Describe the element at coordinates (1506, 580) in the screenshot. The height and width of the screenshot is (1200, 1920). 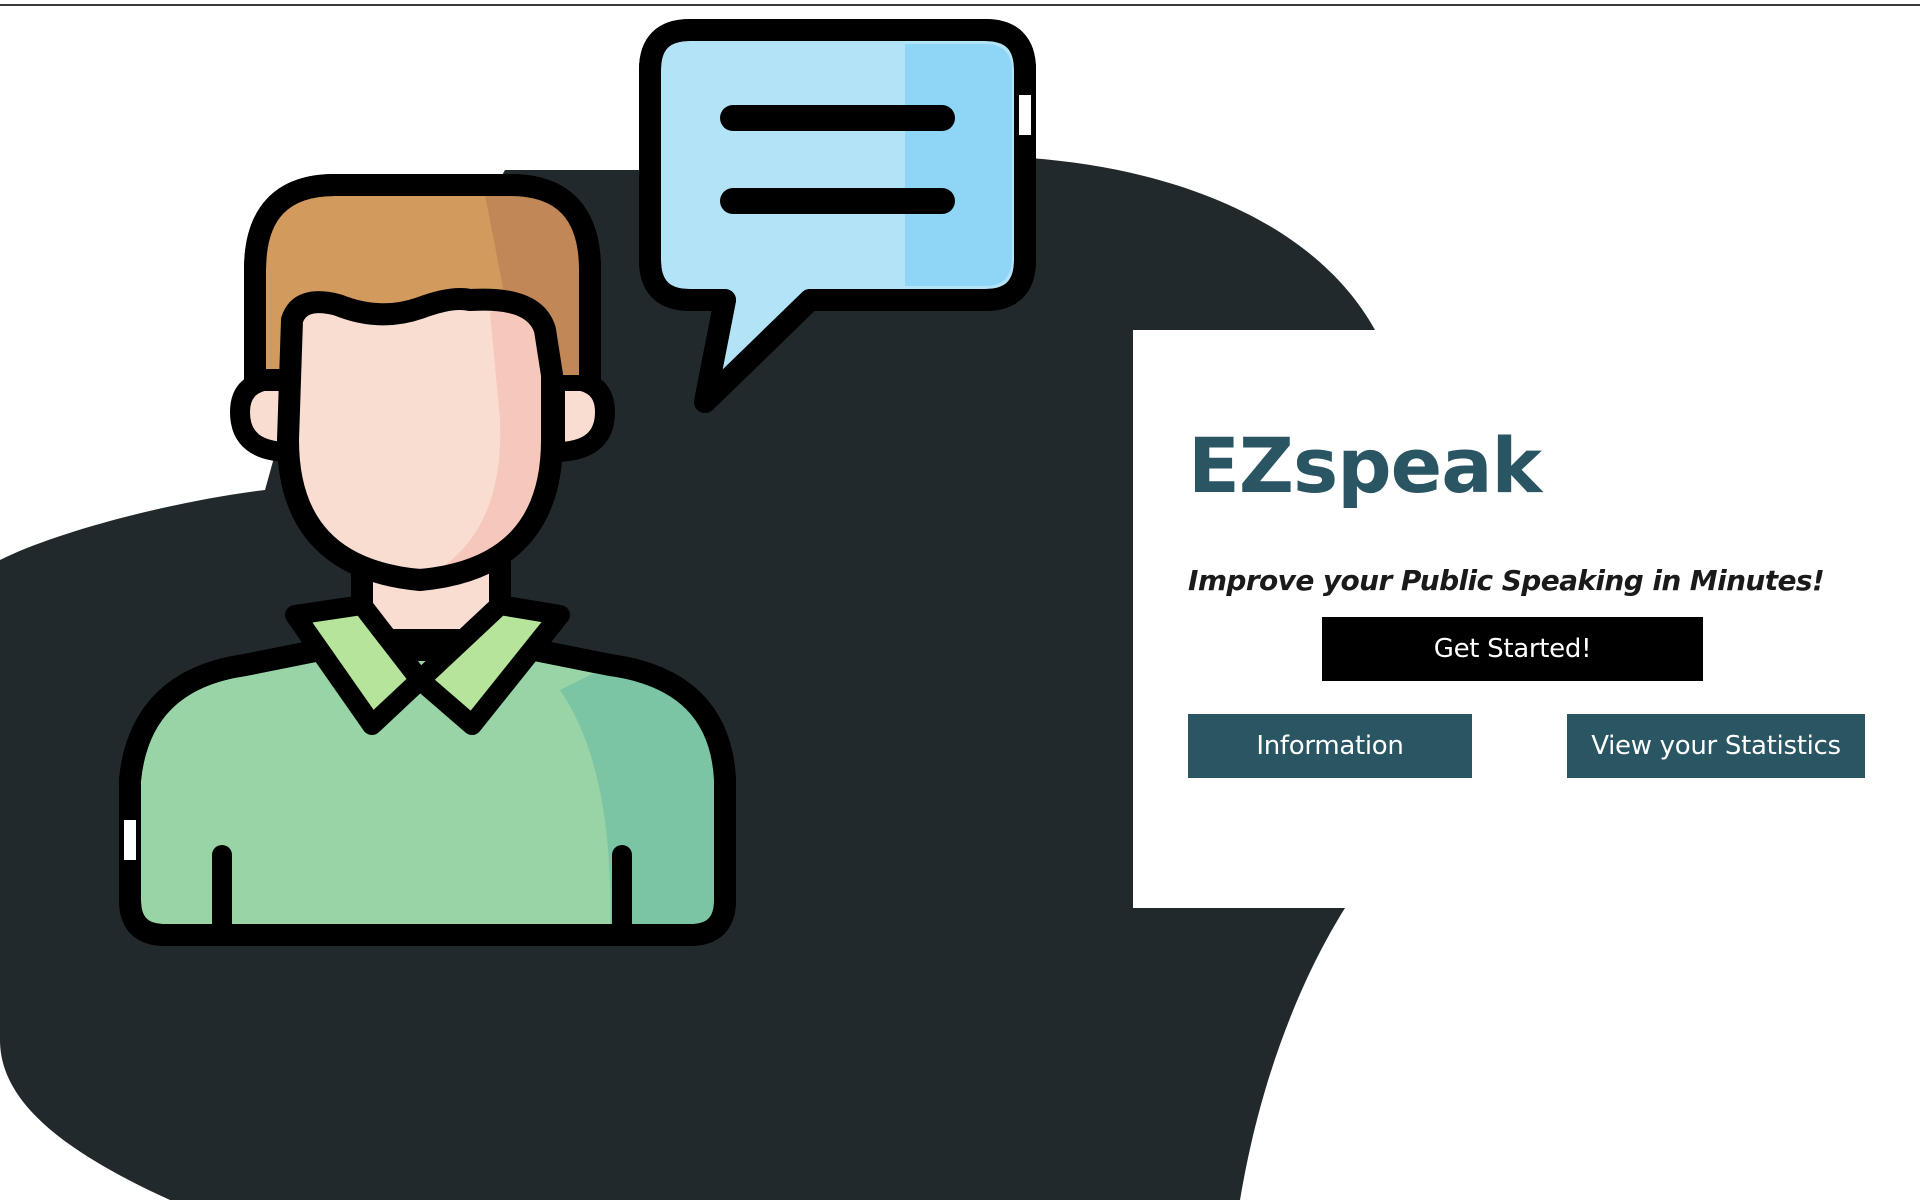
I see `tagline: Improve your Public Speaking in Minutes!` at that location.